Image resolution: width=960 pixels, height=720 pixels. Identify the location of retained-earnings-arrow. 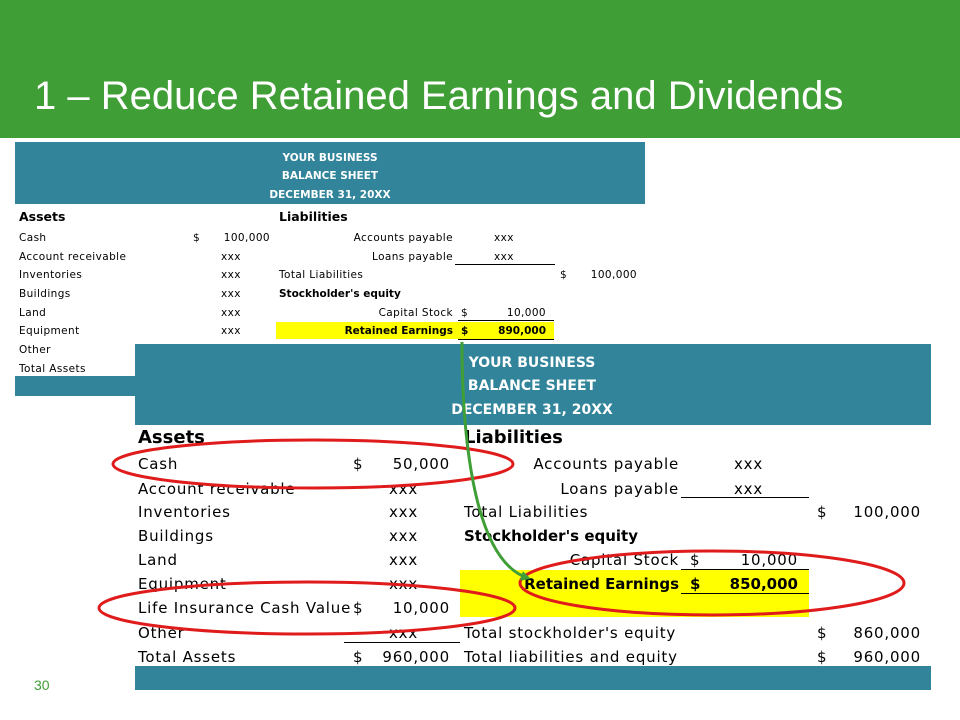
(495, 461).